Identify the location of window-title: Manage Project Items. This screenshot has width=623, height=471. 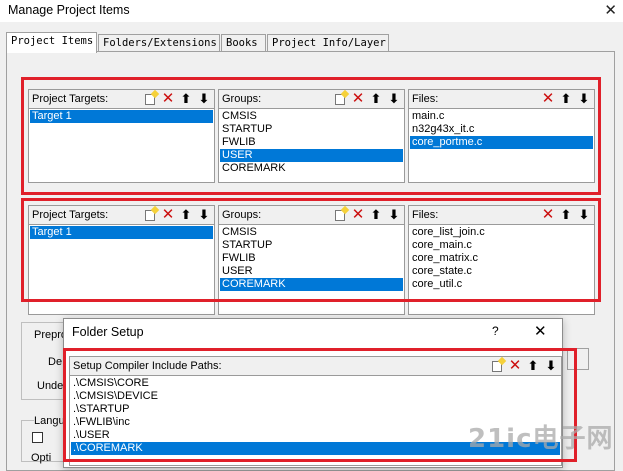
(69, 10).